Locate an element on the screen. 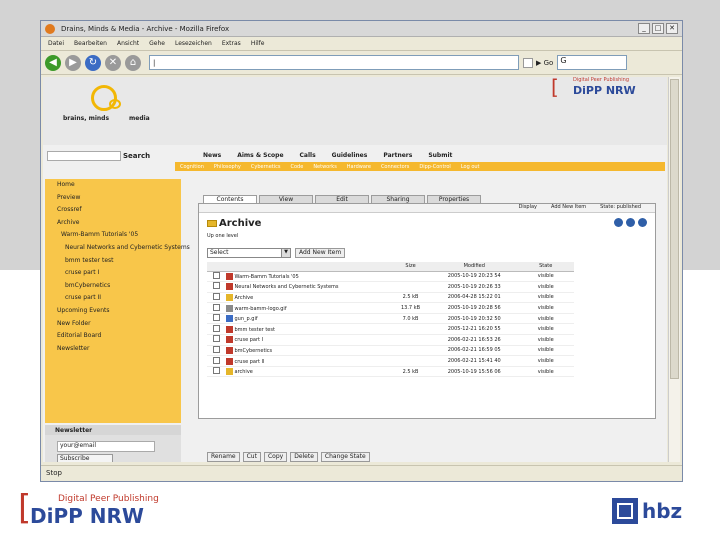  sidebar-item-newsletter: Newsletter is located at coordinates (113, 349).